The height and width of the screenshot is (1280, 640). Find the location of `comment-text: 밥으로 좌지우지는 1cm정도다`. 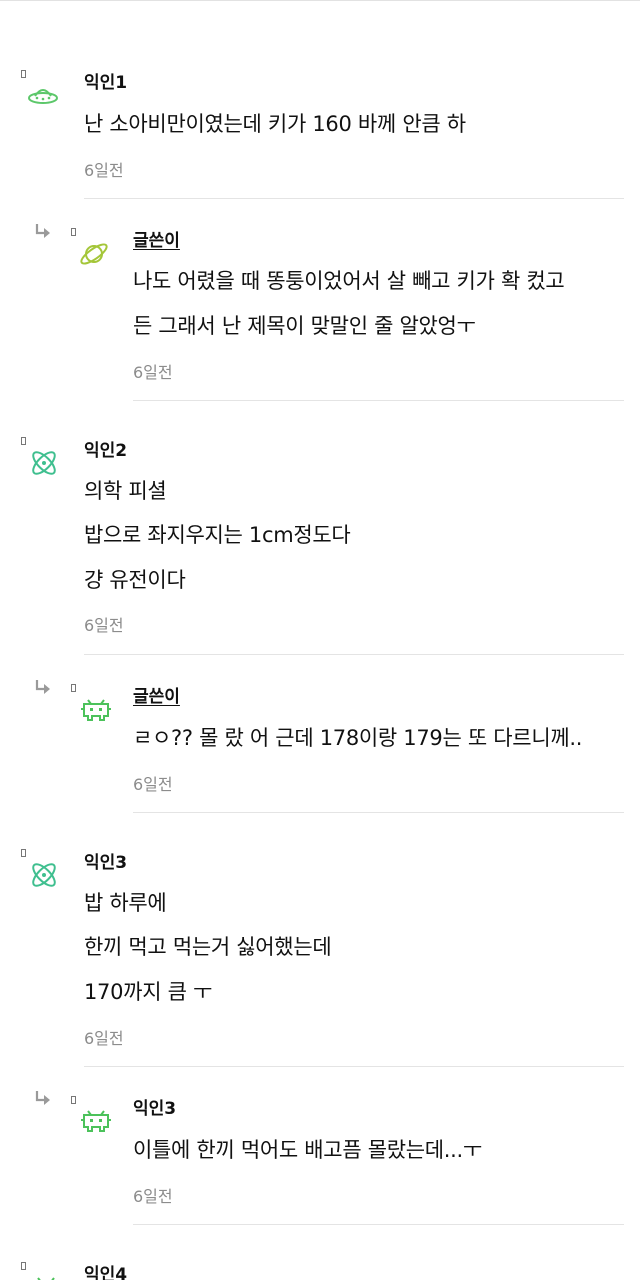

comment-text: 밥으로 좌지우지는 1cm정도다 is located at coordinates (217, 535).